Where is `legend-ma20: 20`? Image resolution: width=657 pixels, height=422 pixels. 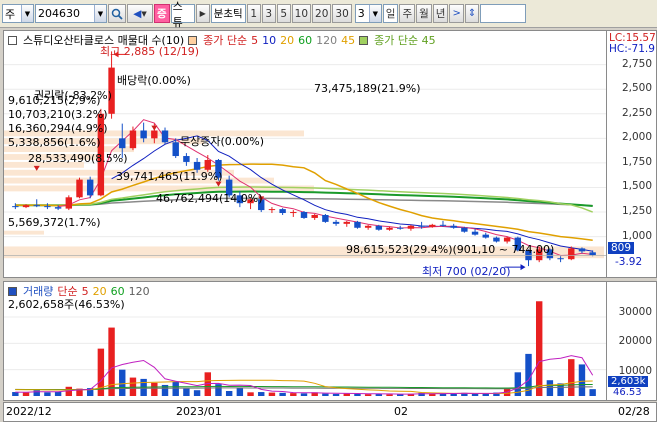 legend-ma20: 20 is located at coordinates (287, 40).